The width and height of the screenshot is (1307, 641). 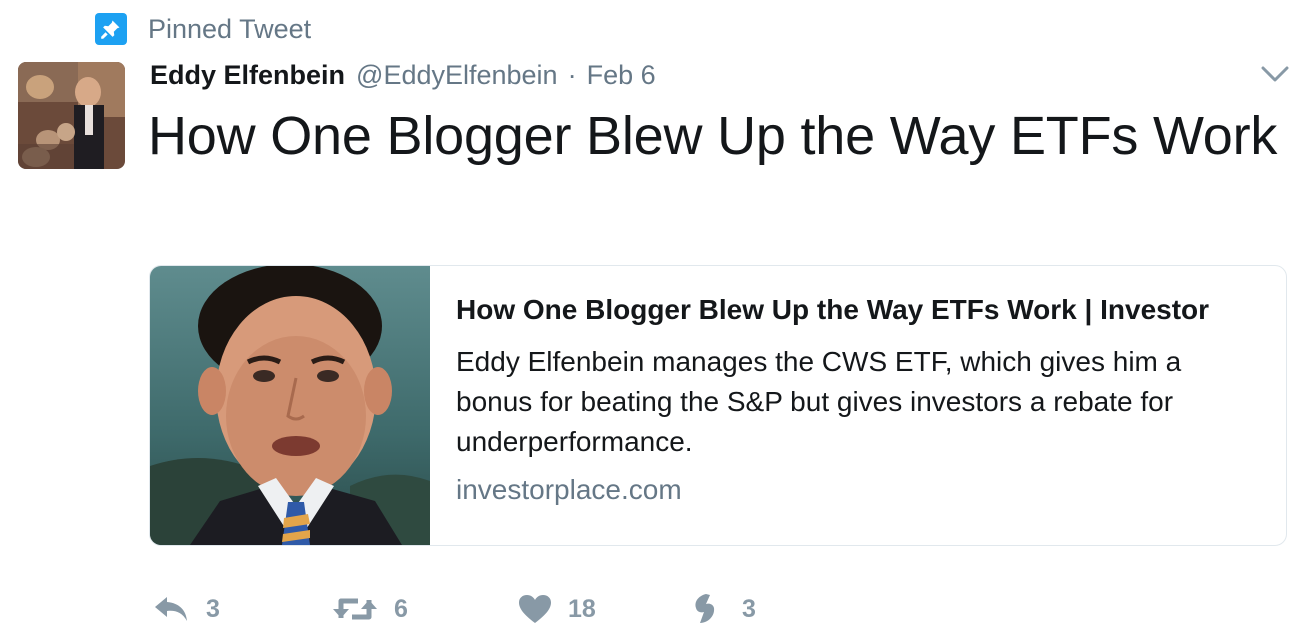 What do you see at coordinates (604, 609) in the screenshot?
I see `like-button: 18` at bounding box center [604, 609].